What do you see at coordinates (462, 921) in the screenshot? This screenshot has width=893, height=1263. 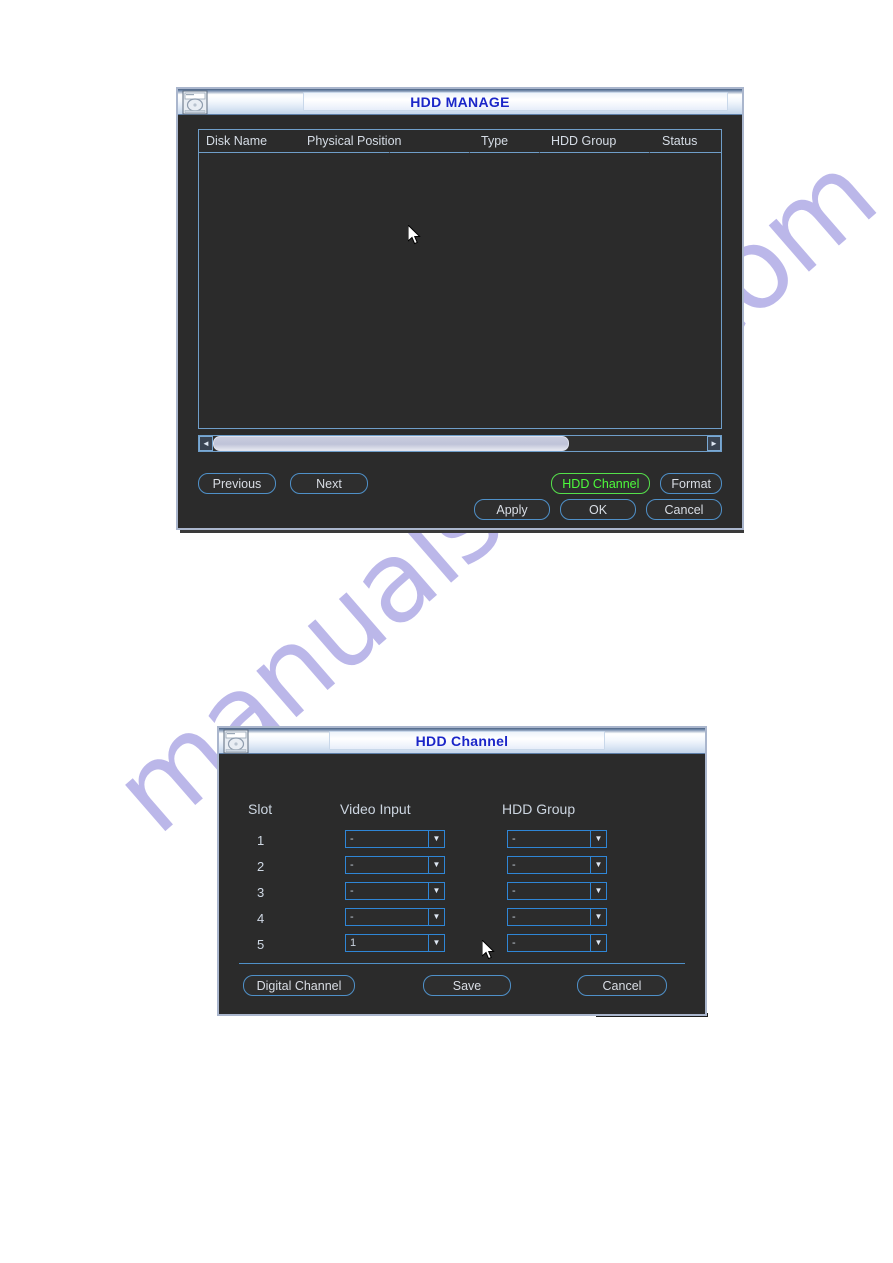 I see `table-row: 4 - ▼ - ▼` at bounding box center [462, 921].